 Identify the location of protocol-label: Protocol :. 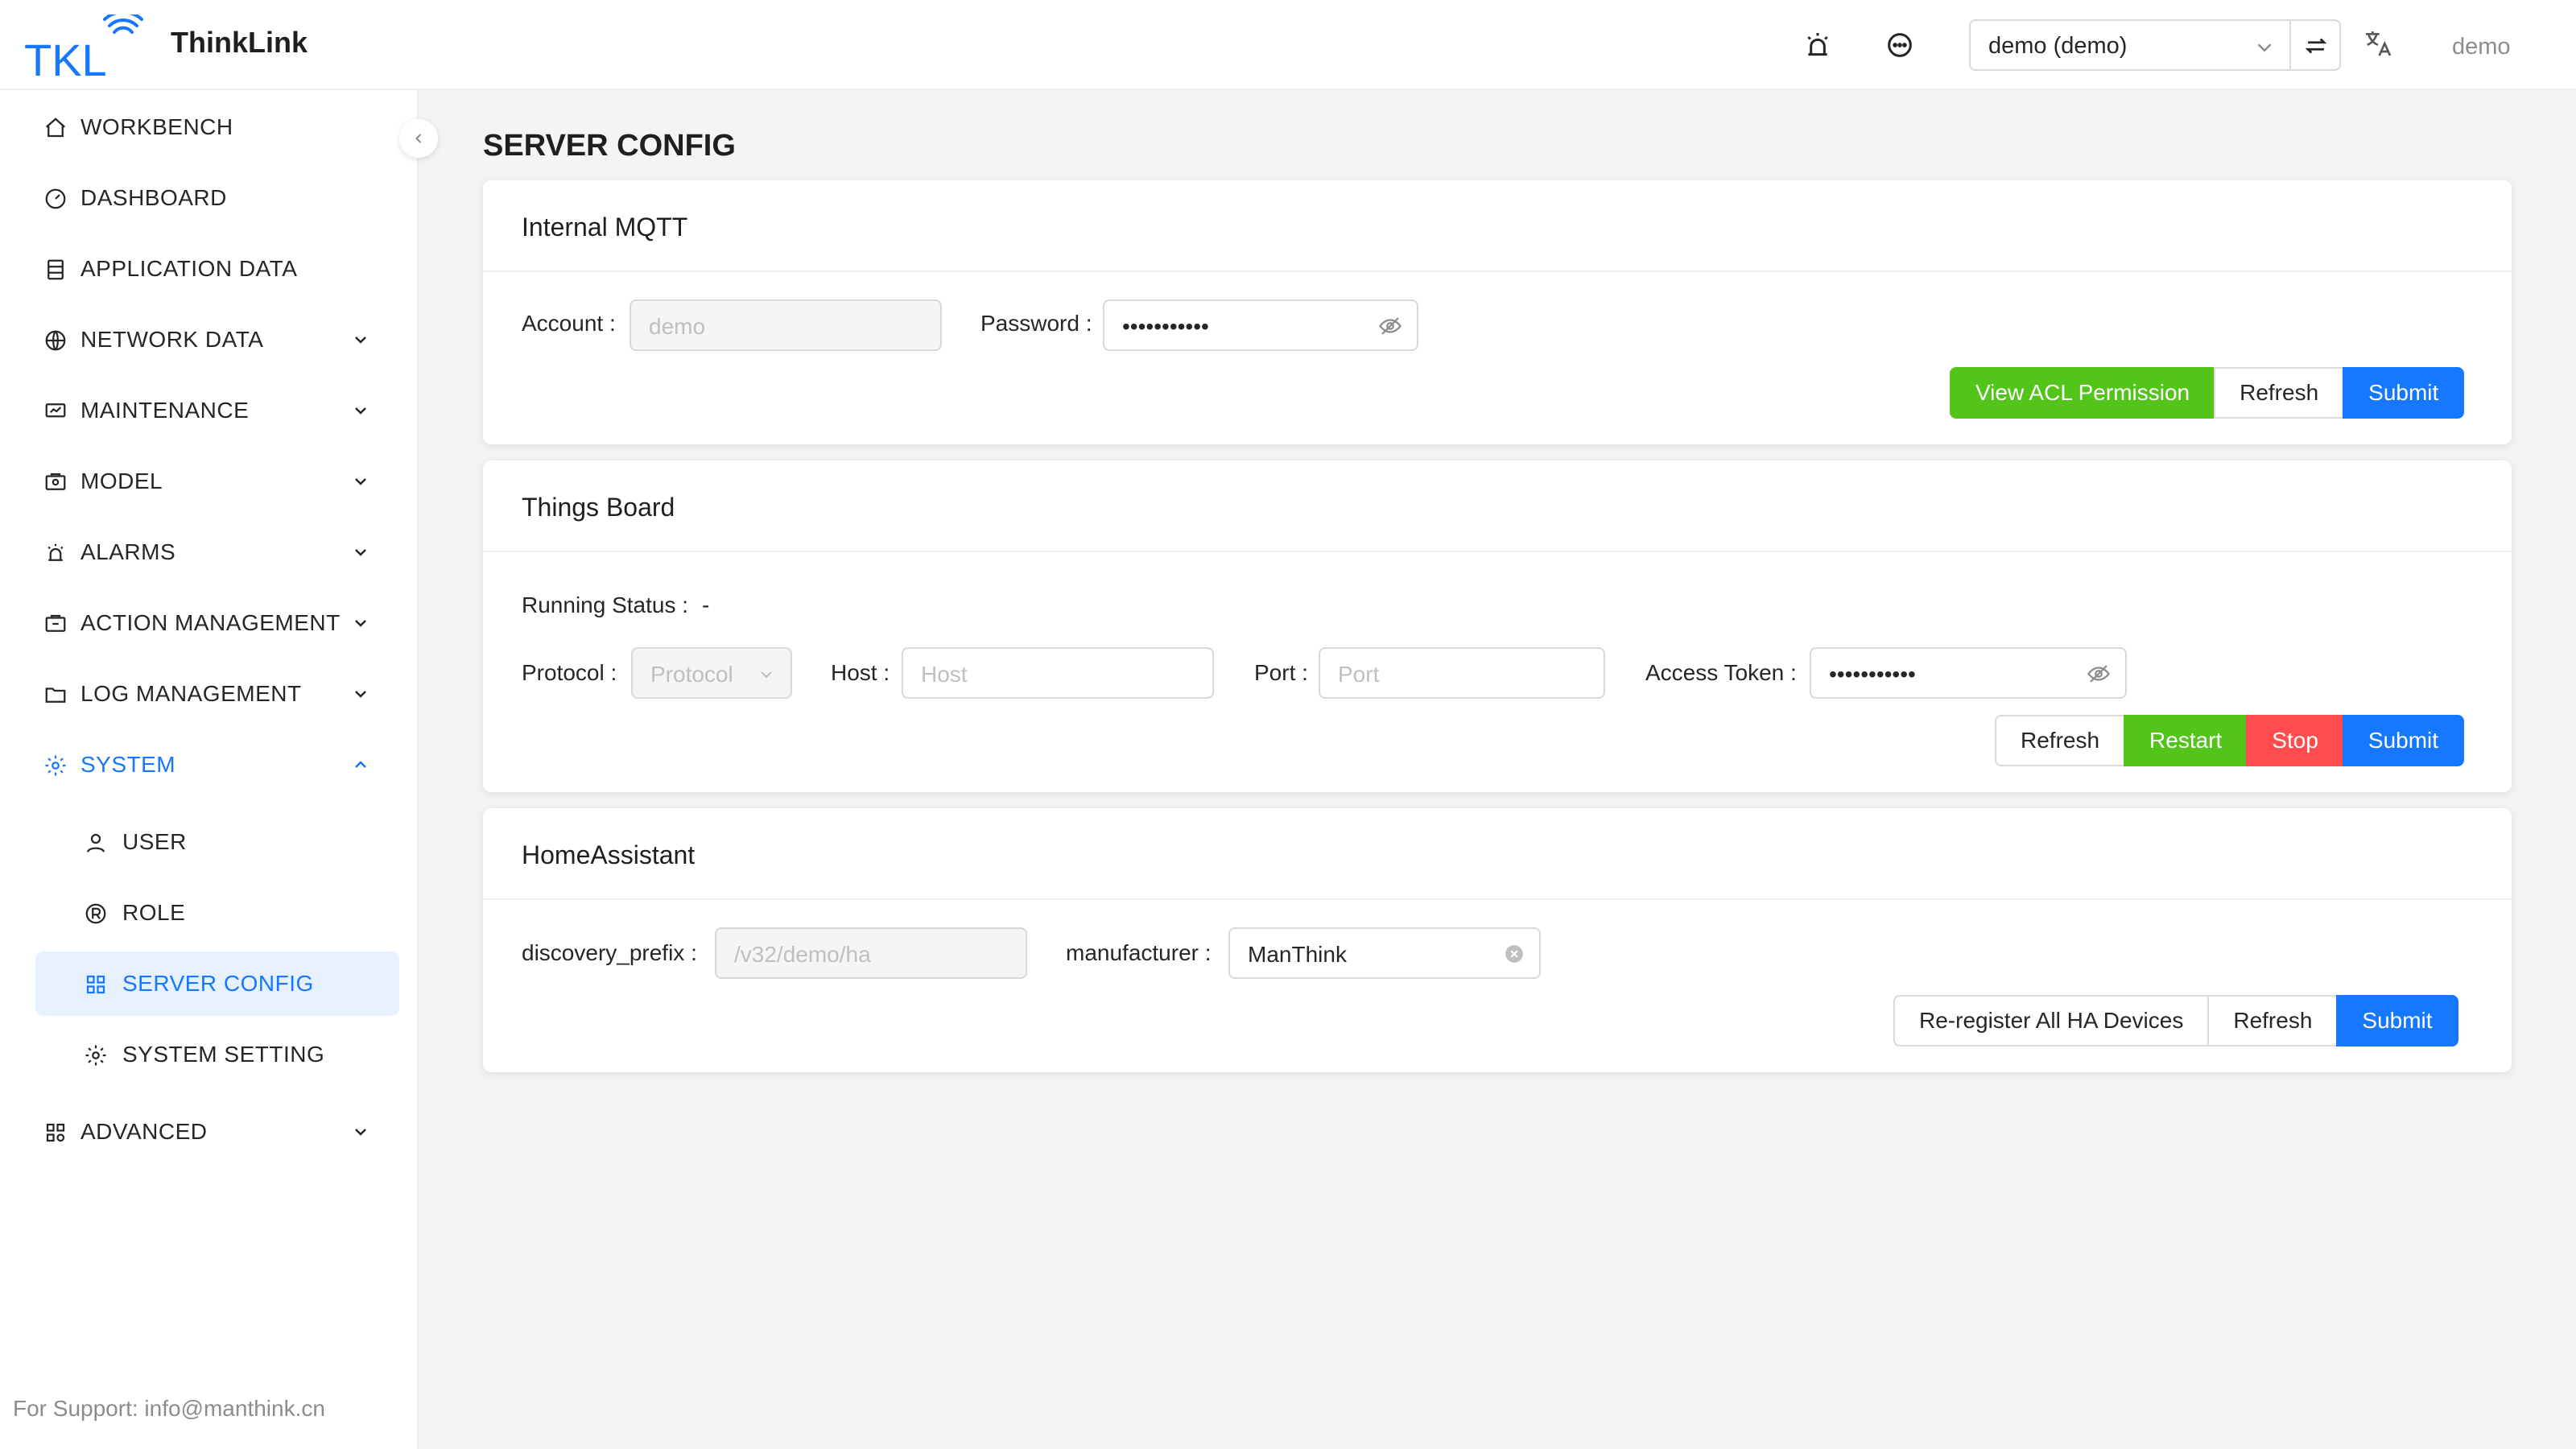
(569, 672).